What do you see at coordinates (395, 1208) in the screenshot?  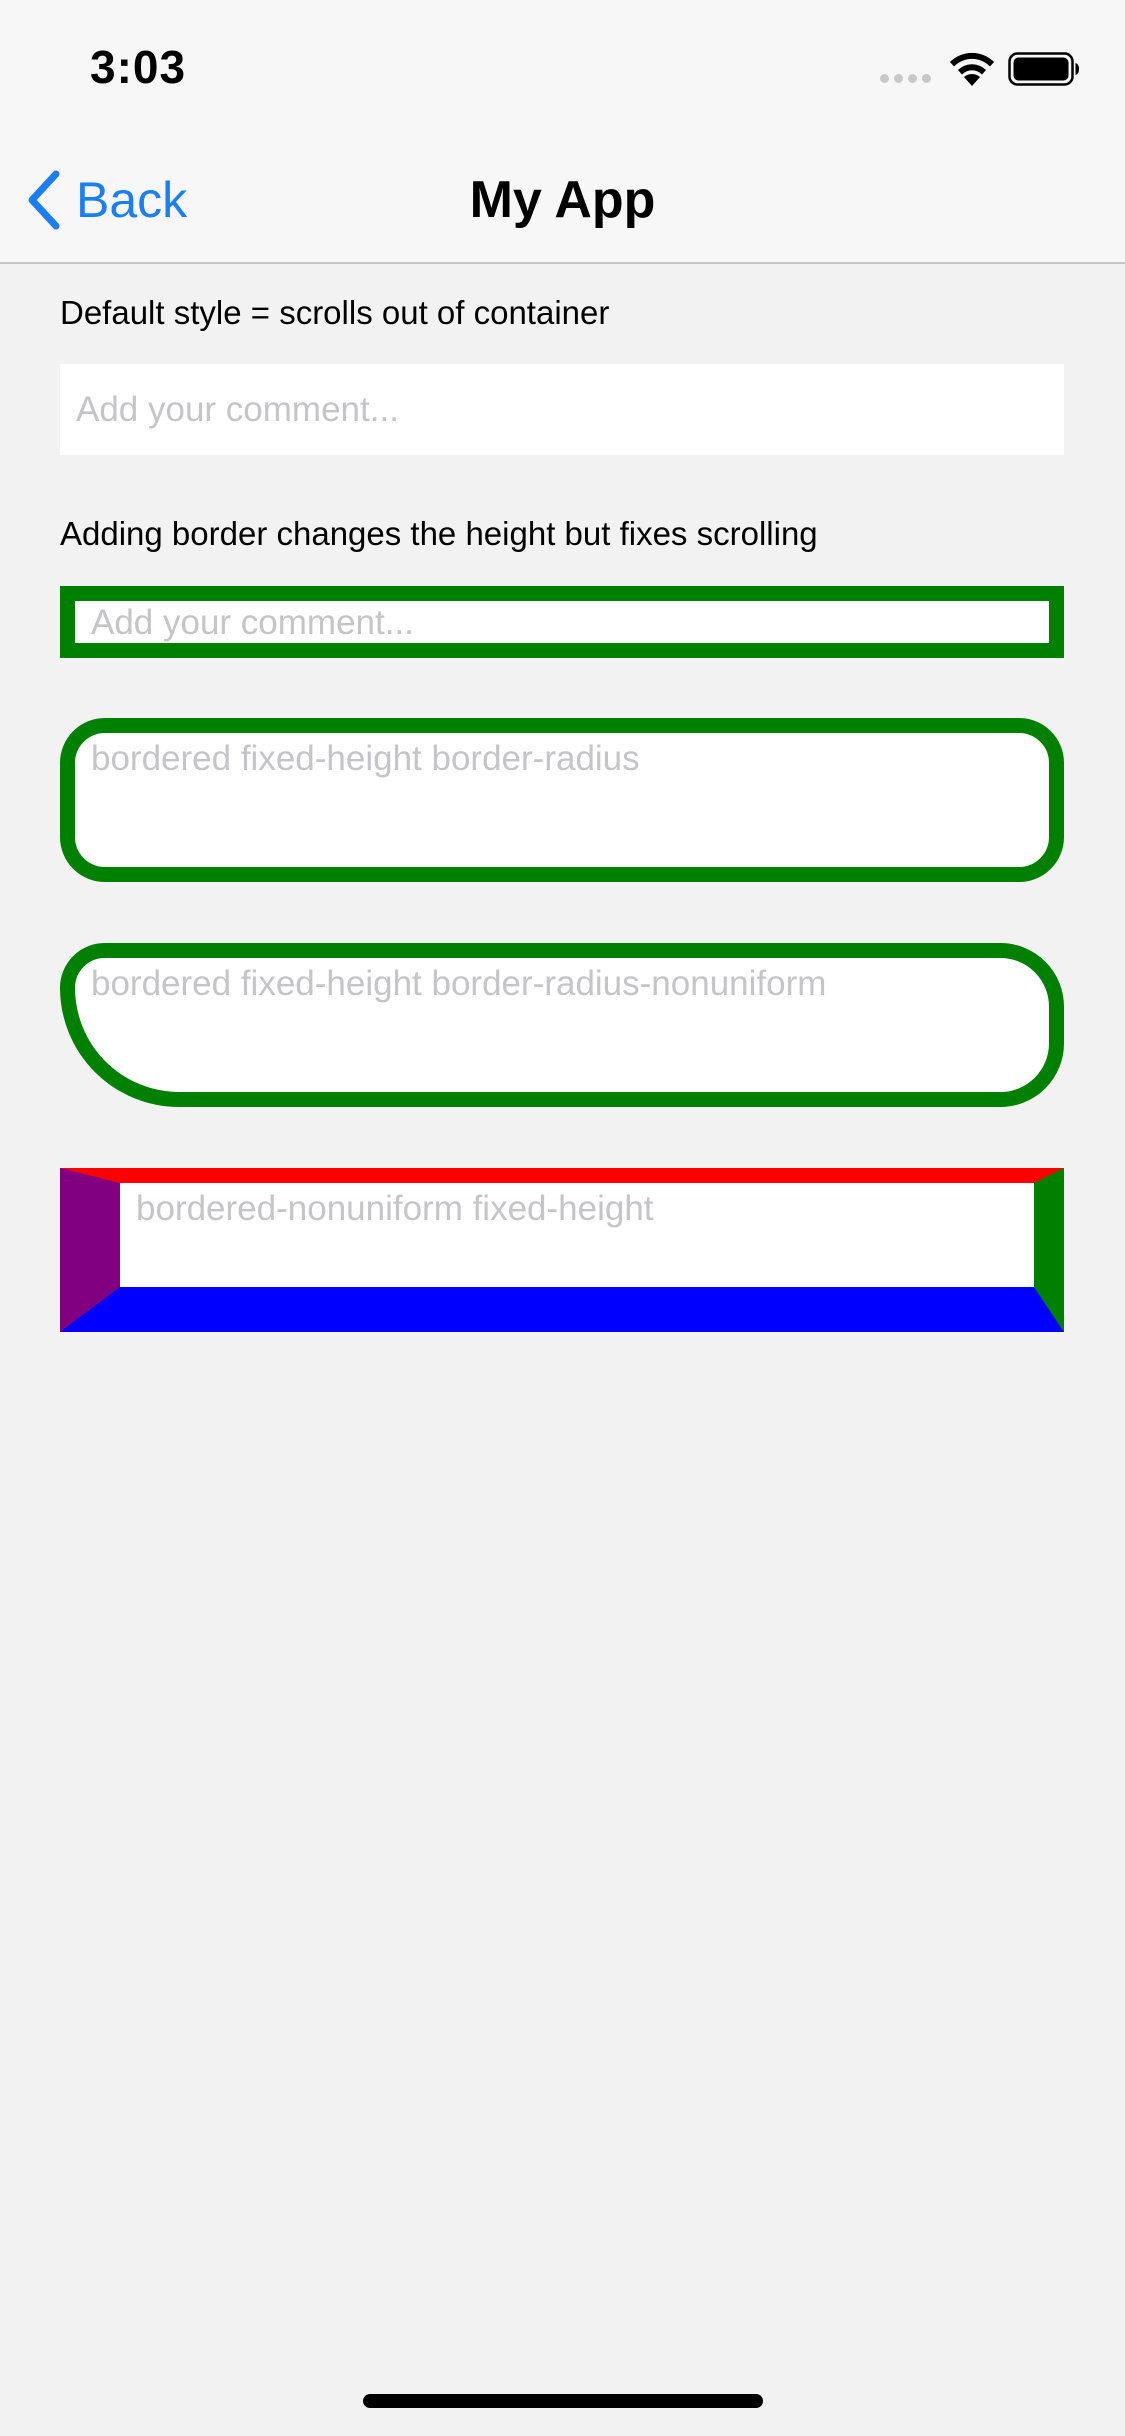 I see `input-bordered-nonuniform-placeholder: bordered-nonuniform fixed-height` at bounding box center [395, 1208].